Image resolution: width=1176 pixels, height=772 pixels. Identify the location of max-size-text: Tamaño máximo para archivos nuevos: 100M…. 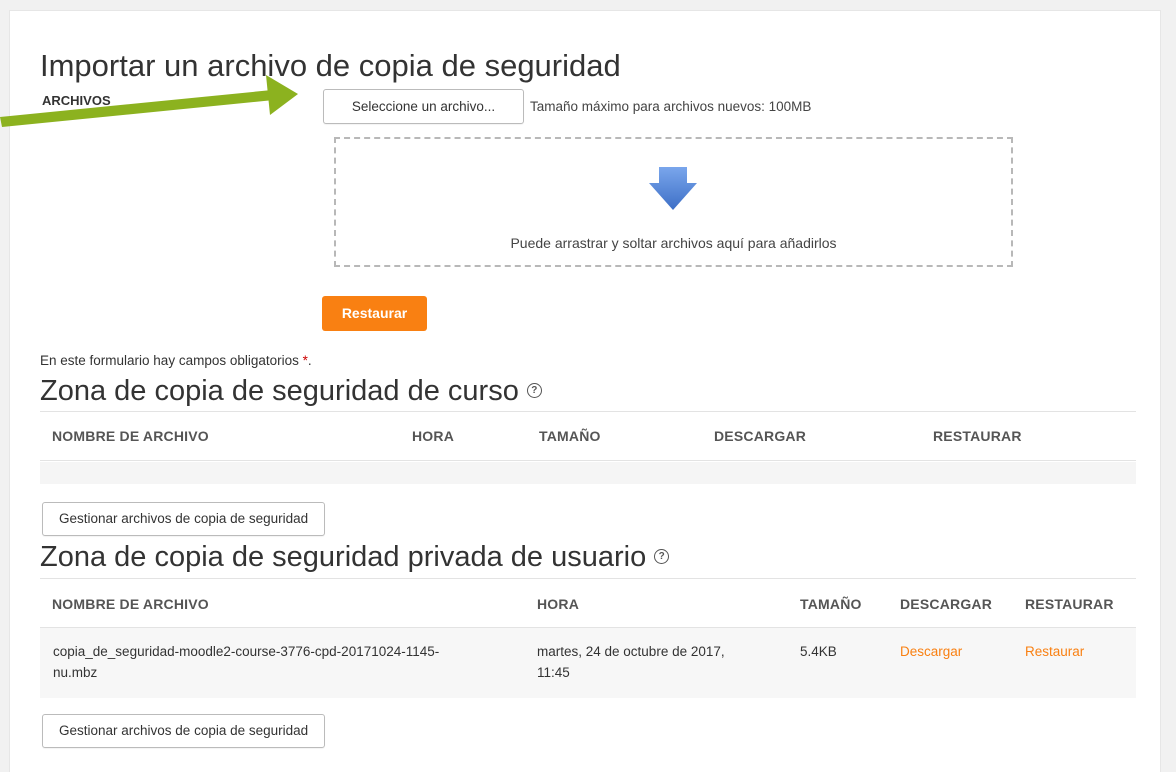
(671, 106).